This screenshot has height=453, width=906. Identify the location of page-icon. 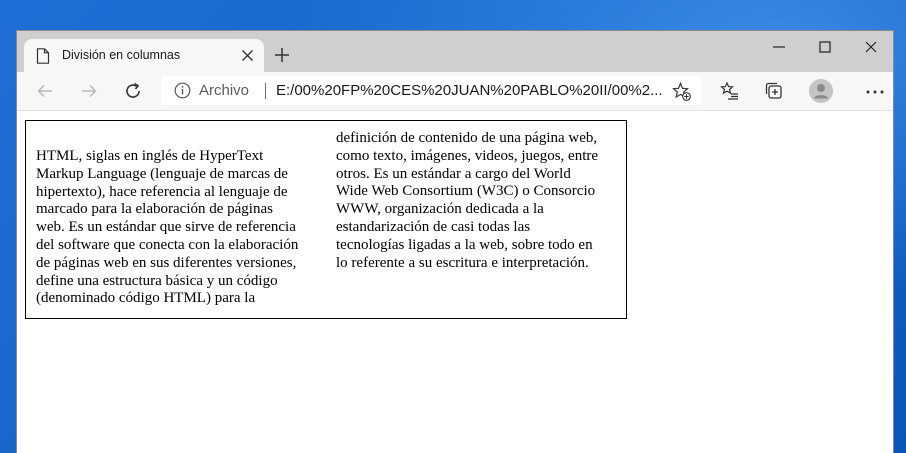
(43, 56).